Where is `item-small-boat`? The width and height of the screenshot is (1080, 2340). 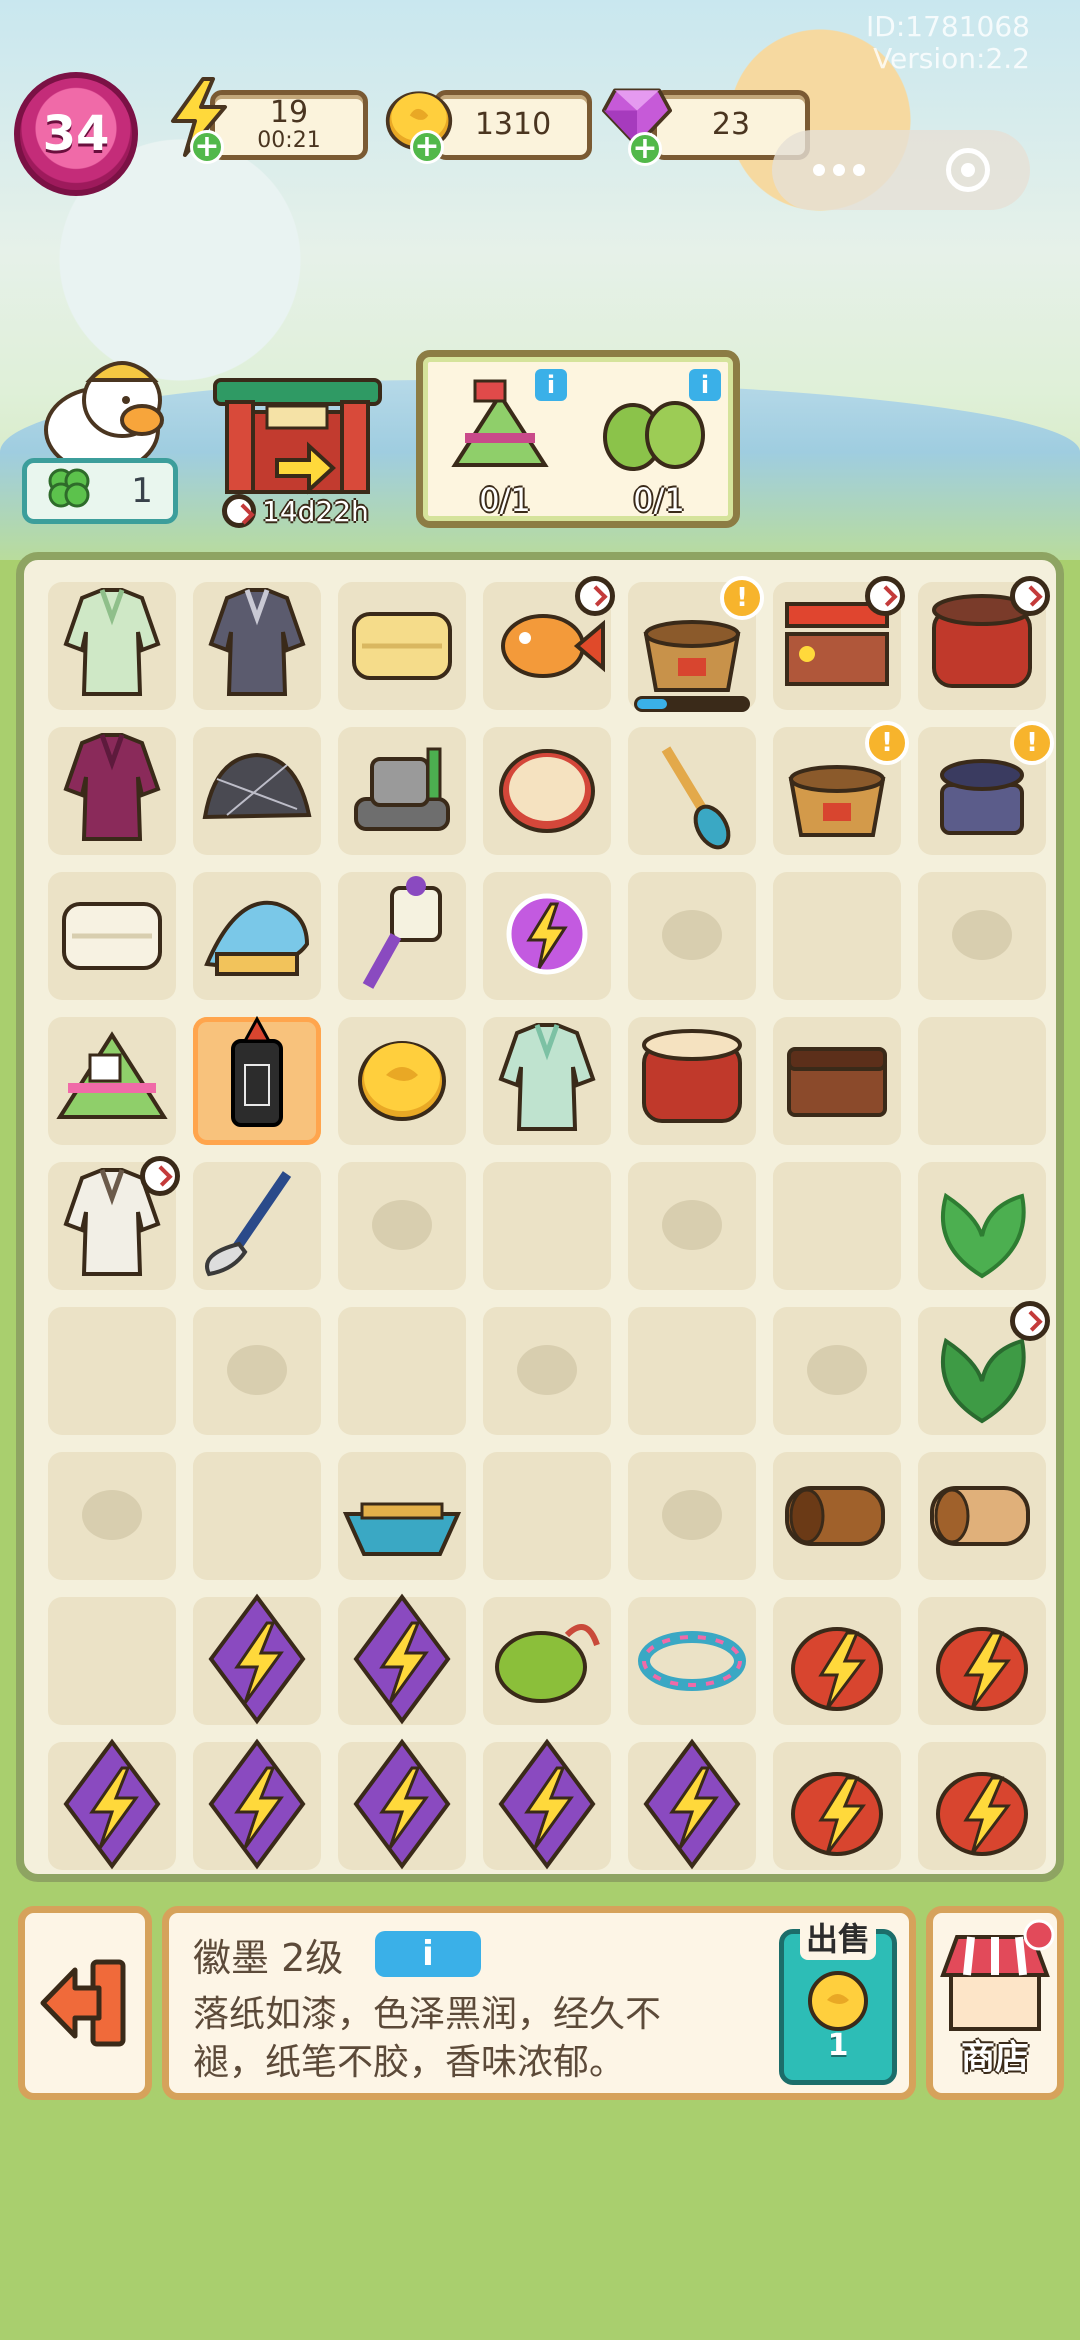 item-small-boat is located at coordinates (402, 1514).